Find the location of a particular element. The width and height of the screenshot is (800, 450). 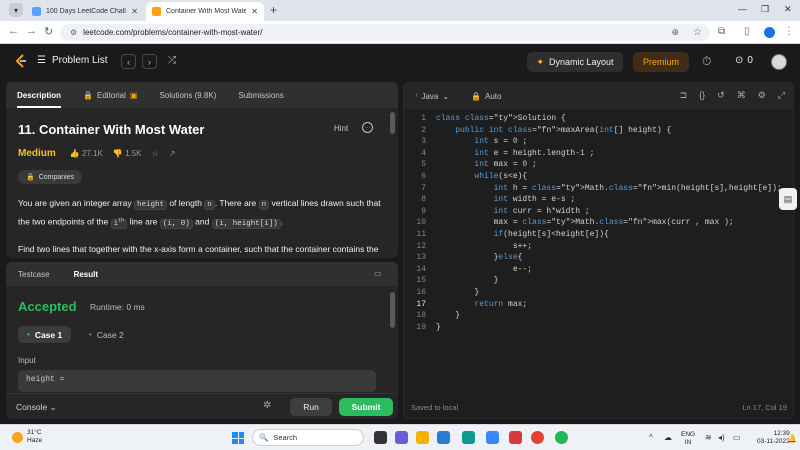

code-line: 19} is located at coordinates (598, 328).